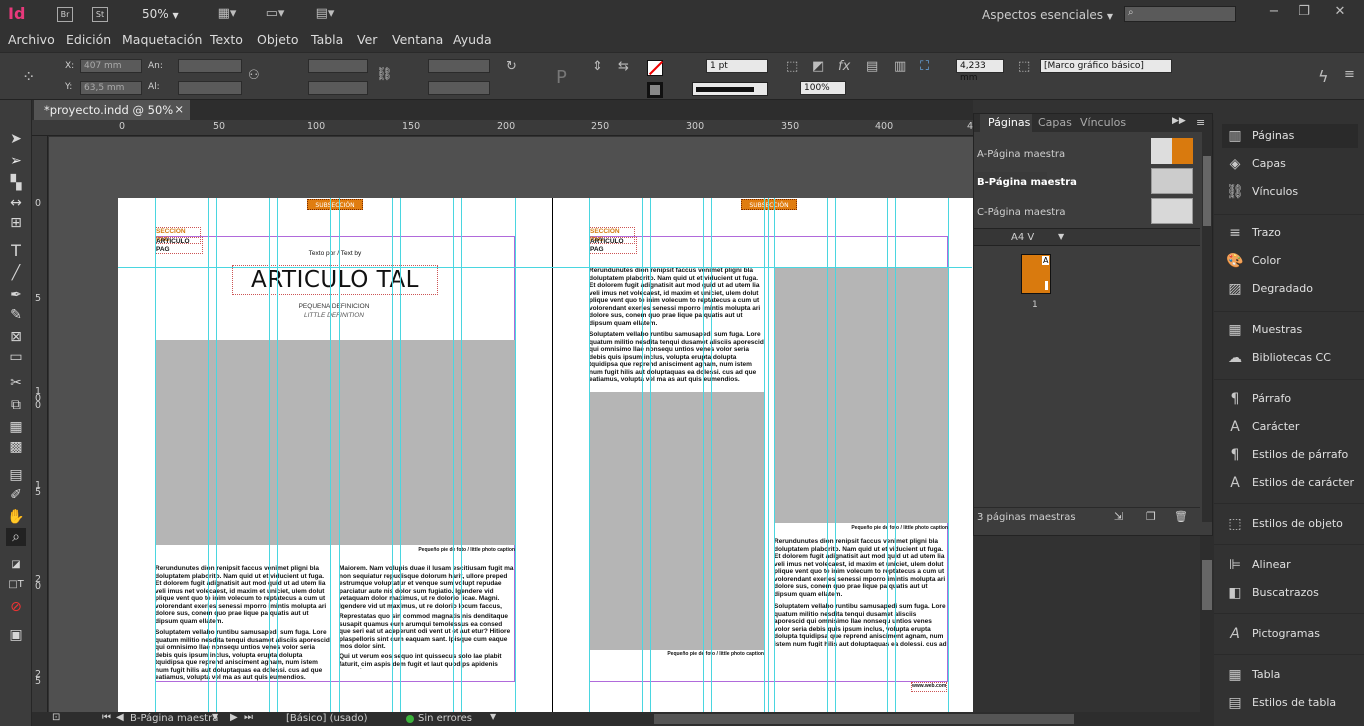 Image resolution: width=1364 pixels, height=726 pixels. What do you see at coordinates (174, 718) in the screenshot?
I see `page-selector: B-Página maestra` at bounding box center [174, 718].